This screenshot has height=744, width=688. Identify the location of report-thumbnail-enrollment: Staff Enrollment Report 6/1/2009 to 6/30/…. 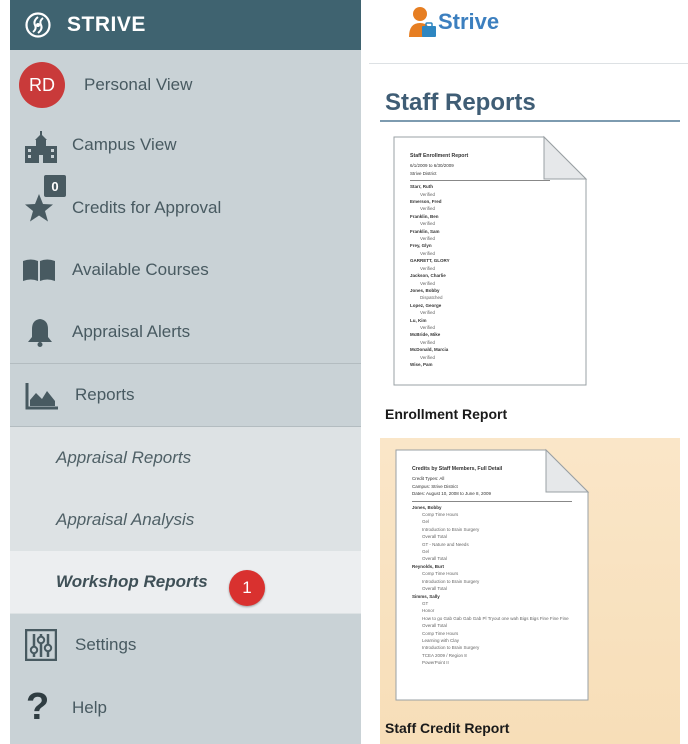
(490, 261).